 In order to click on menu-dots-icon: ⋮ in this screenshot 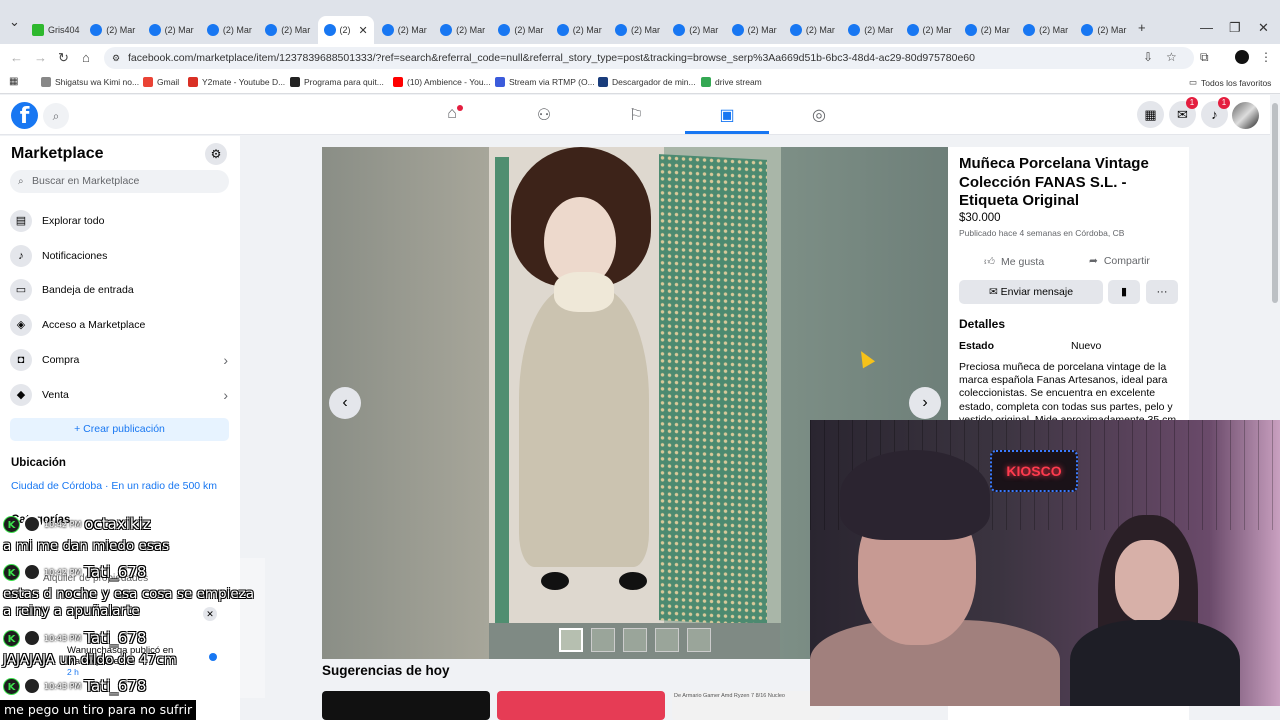, I will do `click(1266, 57)`.